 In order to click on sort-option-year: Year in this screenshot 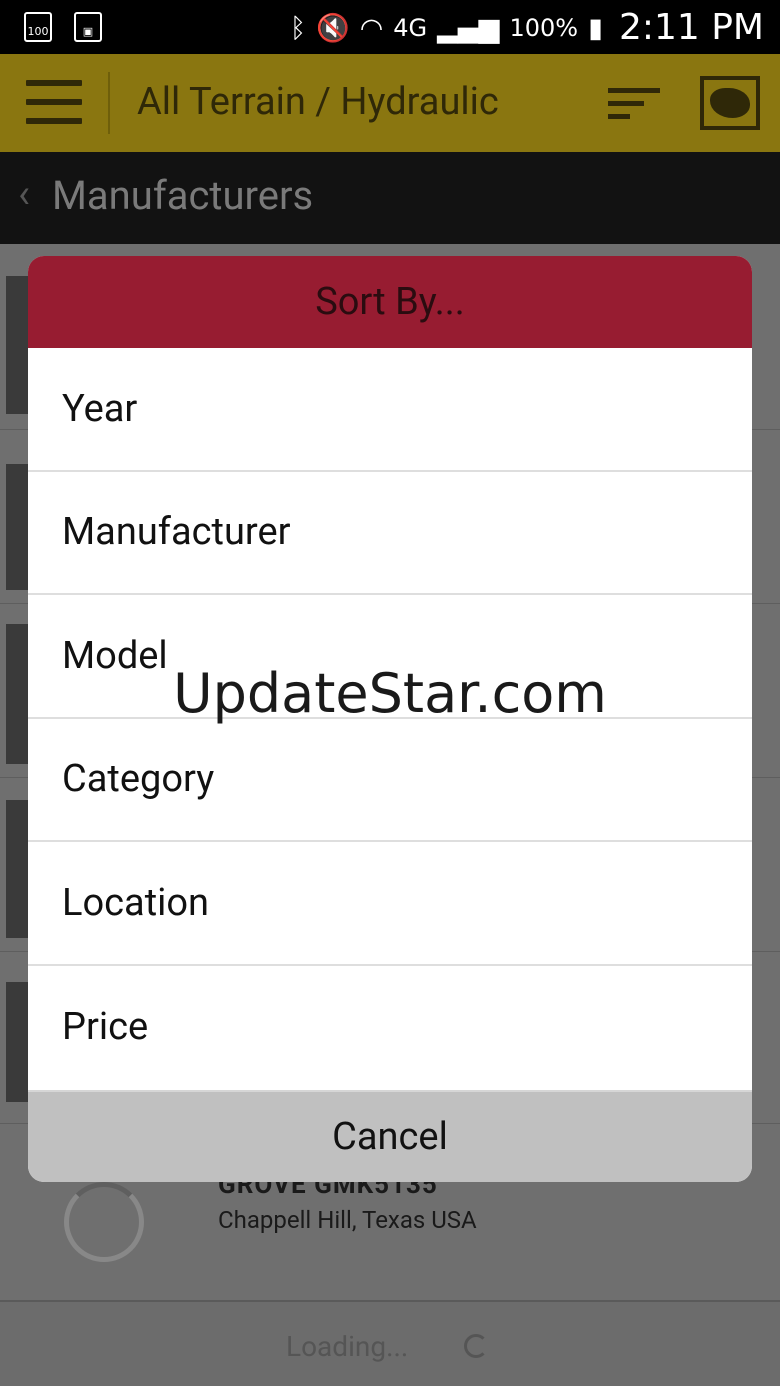, I will do `click(390, 410)`.